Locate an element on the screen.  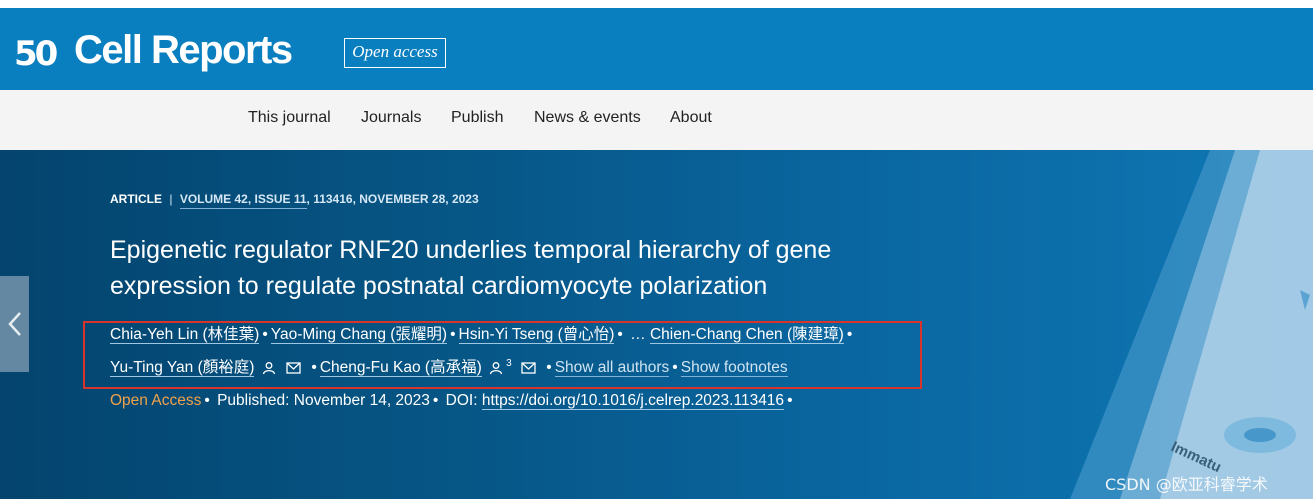
csdn-watermark: CSDN @欧亚科睿学术 is located at coordinates (1186, 484).